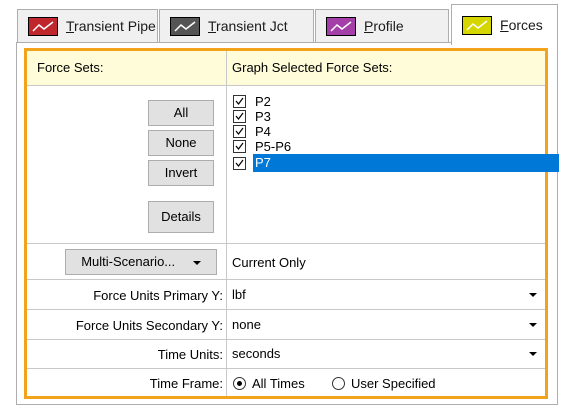 This screenshot has height=413, width=574. Describe the element at coordinates (70, 67) in the screenshot. I see `force-sets-heading: Force Sets:` at that location.